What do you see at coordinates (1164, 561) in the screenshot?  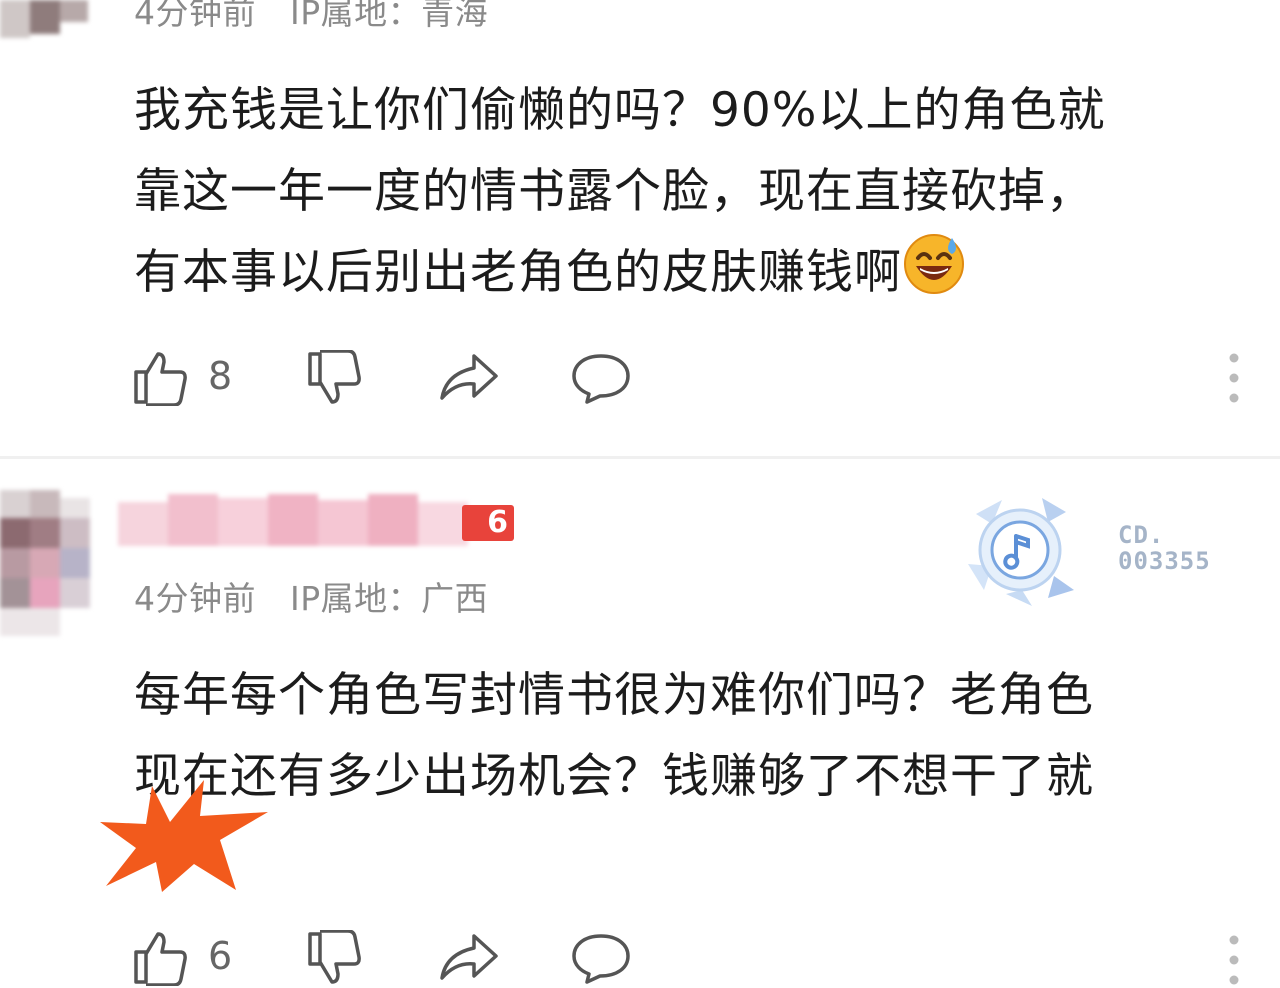 I see `badge-code-line: 003355` at bounding box center [1164, 561].